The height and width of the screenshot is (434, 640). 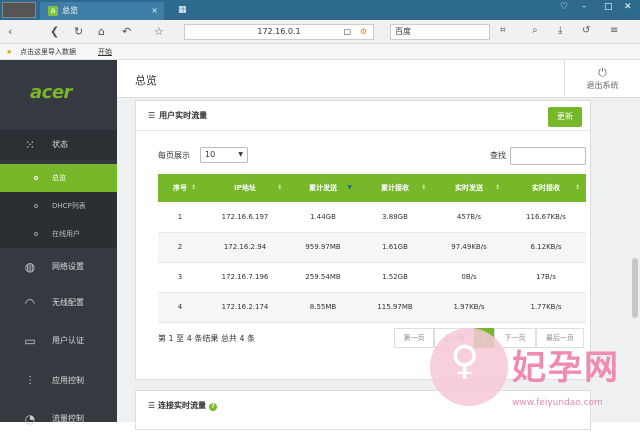 What do you see at coordinates (180, 188) in the screenshot?
I see `column-header: 序号 ⇕` at bounding box center [180, 188].